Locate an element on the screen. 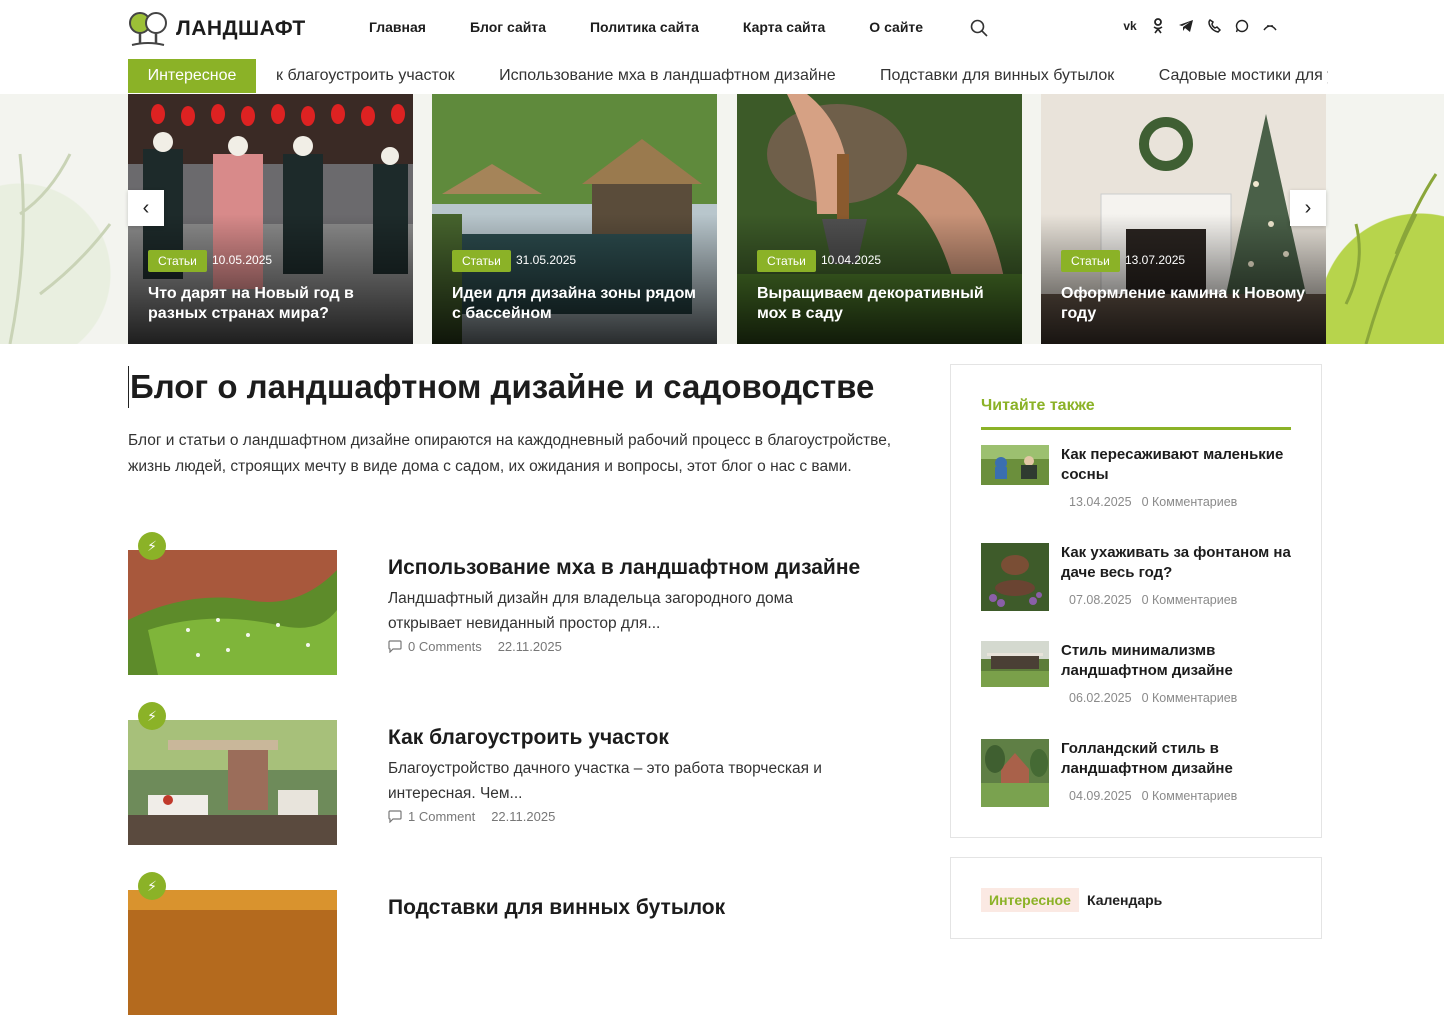 Image resolution: width=1444 pixels, height=1015 pixels. widget-title: Читайте также is located at coordinates (1136, 413).